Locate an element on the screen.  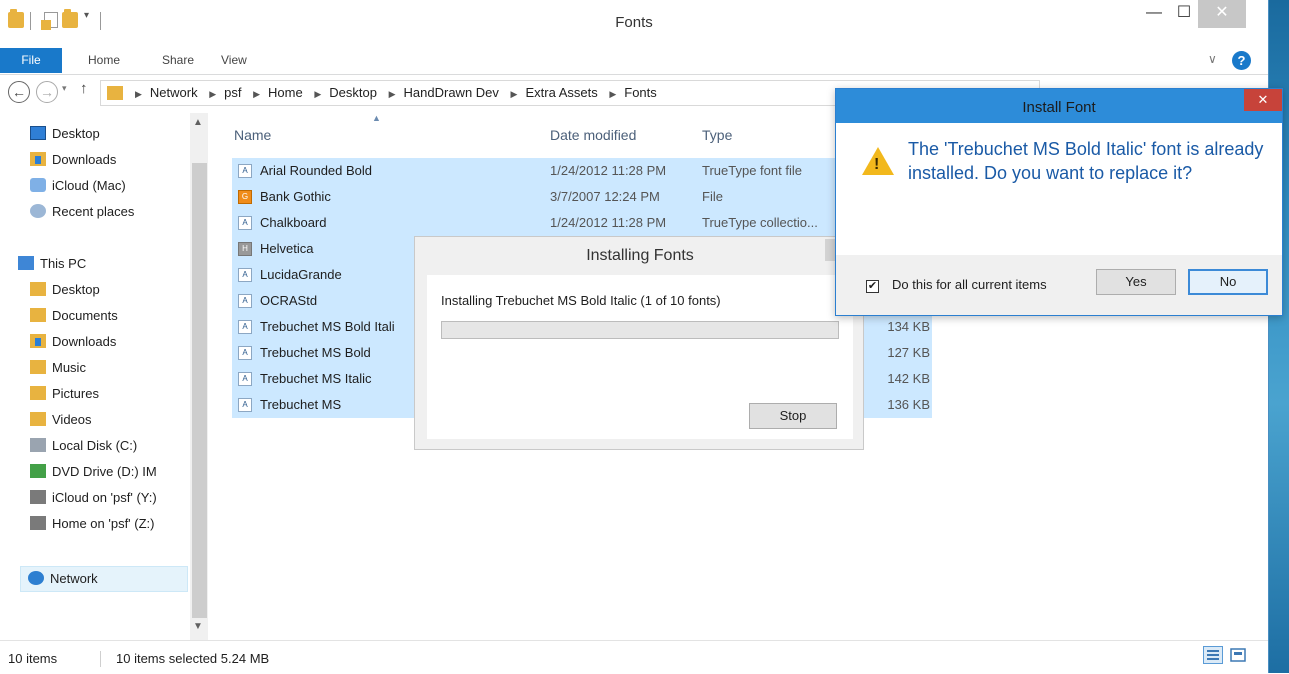
nav-item-music: Music is located at coordinates (58, 368).